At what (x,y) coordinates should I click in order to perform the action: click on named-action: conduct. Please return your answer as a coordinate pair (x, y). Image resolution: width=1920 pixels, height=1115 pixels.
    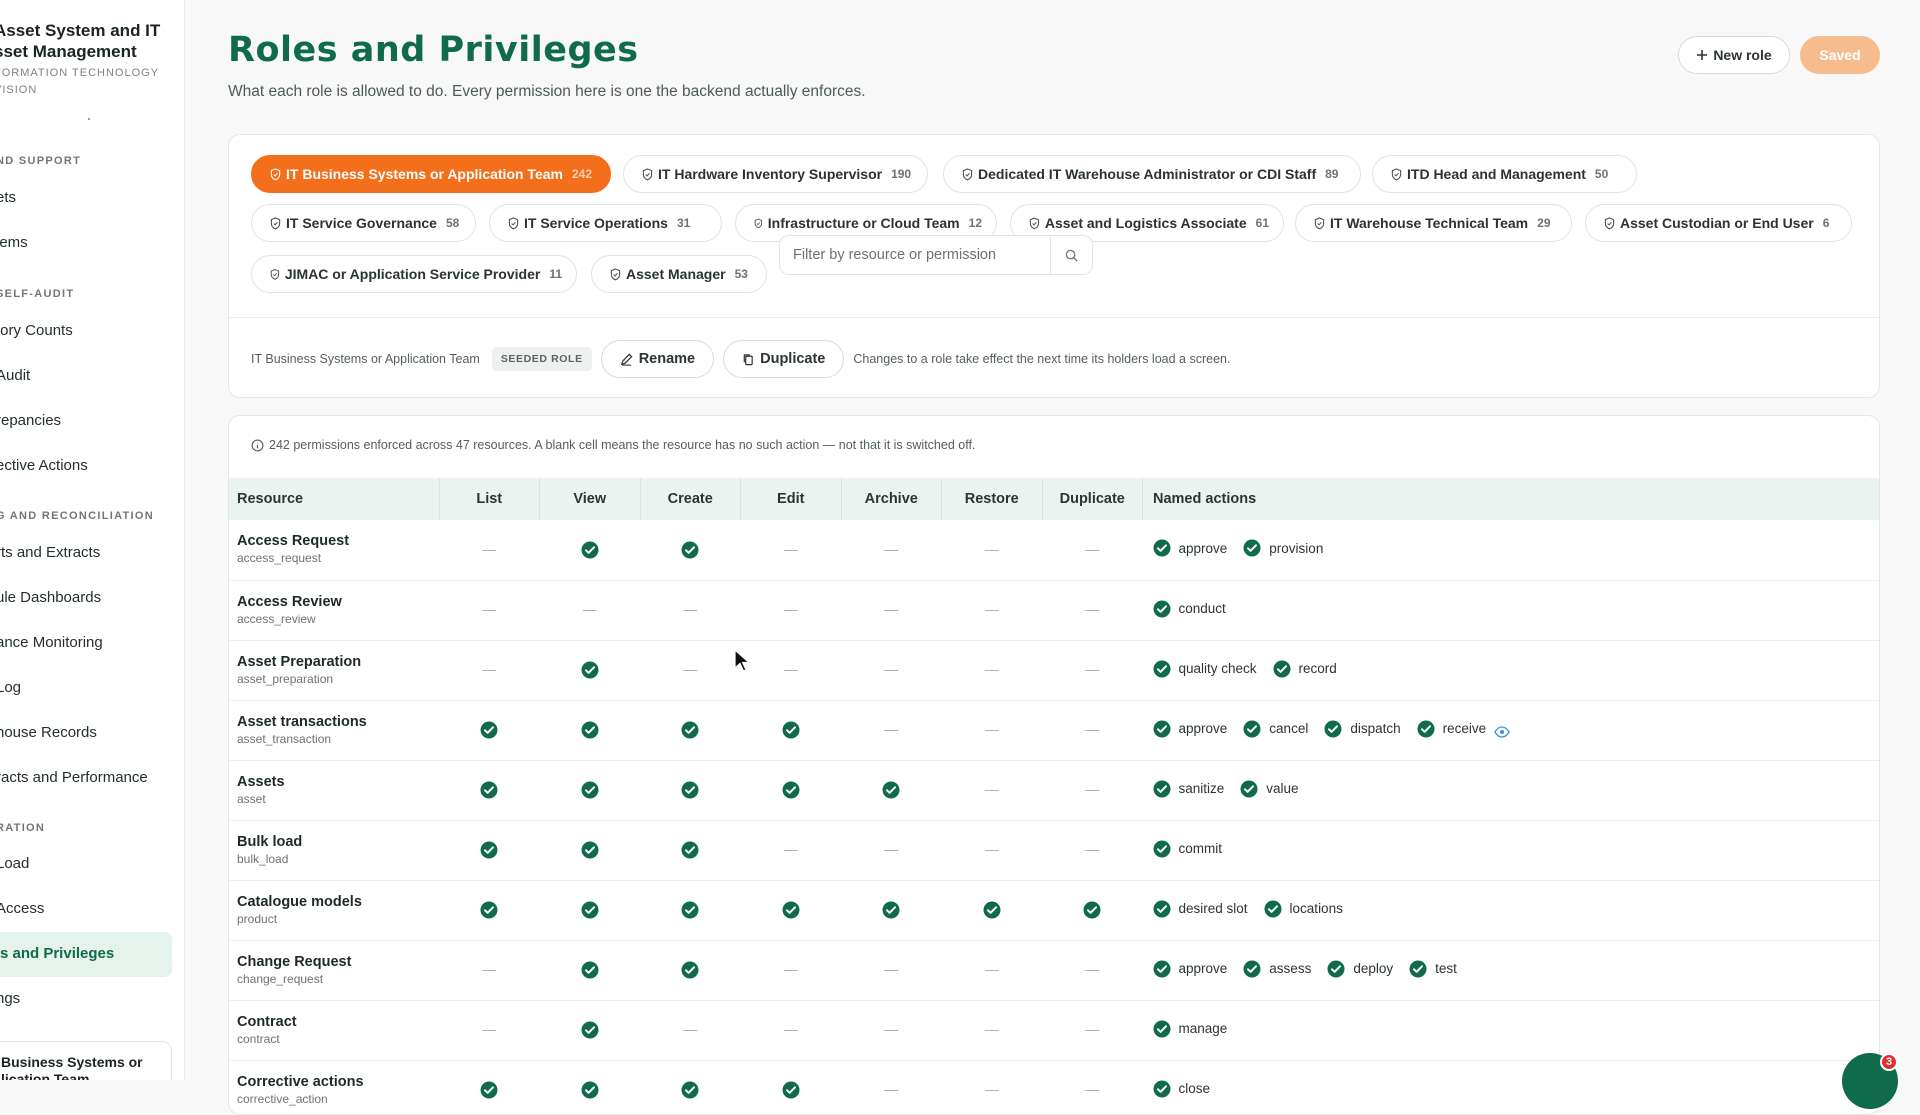
    Looking at the image, I should click on (1189, 609).